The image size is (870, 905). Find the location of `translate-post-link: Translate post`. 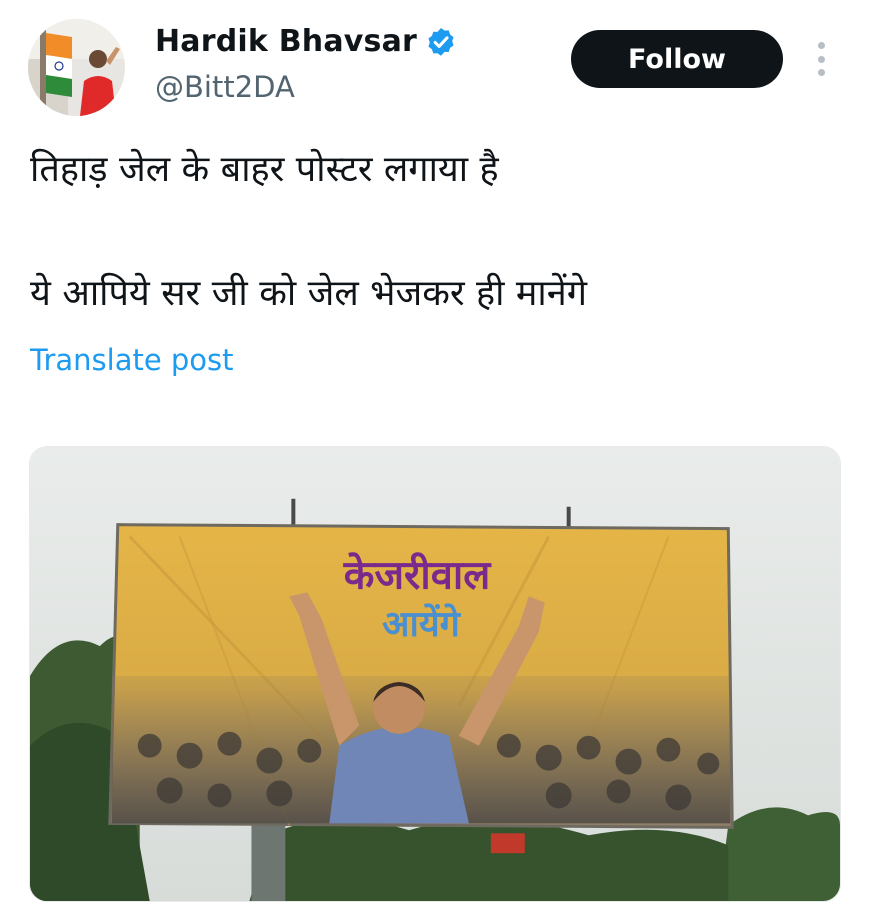

translate-post-link: Translate post is located at coordinates (132, 360).